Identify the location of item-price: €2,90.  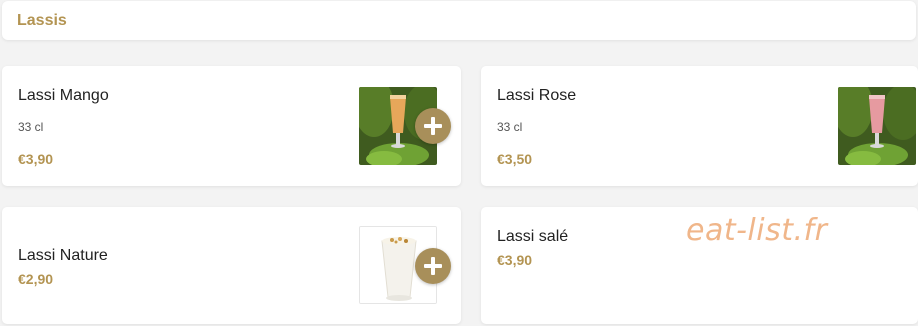
(36, 279).